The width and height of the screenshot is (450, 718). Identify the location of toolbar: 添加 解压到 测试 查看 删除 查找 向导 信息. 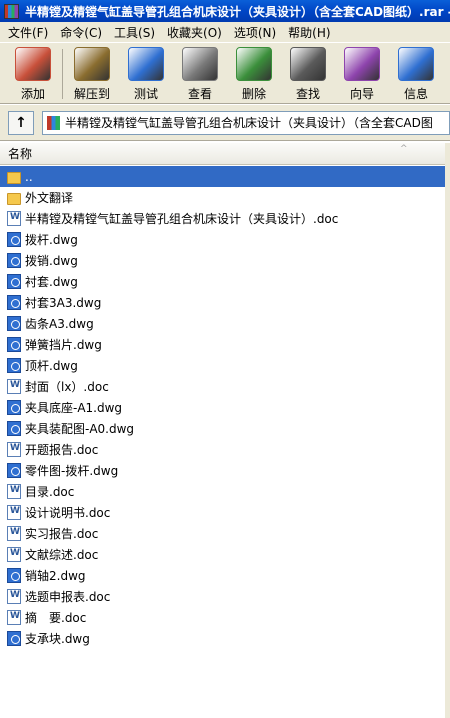
(225, 73).